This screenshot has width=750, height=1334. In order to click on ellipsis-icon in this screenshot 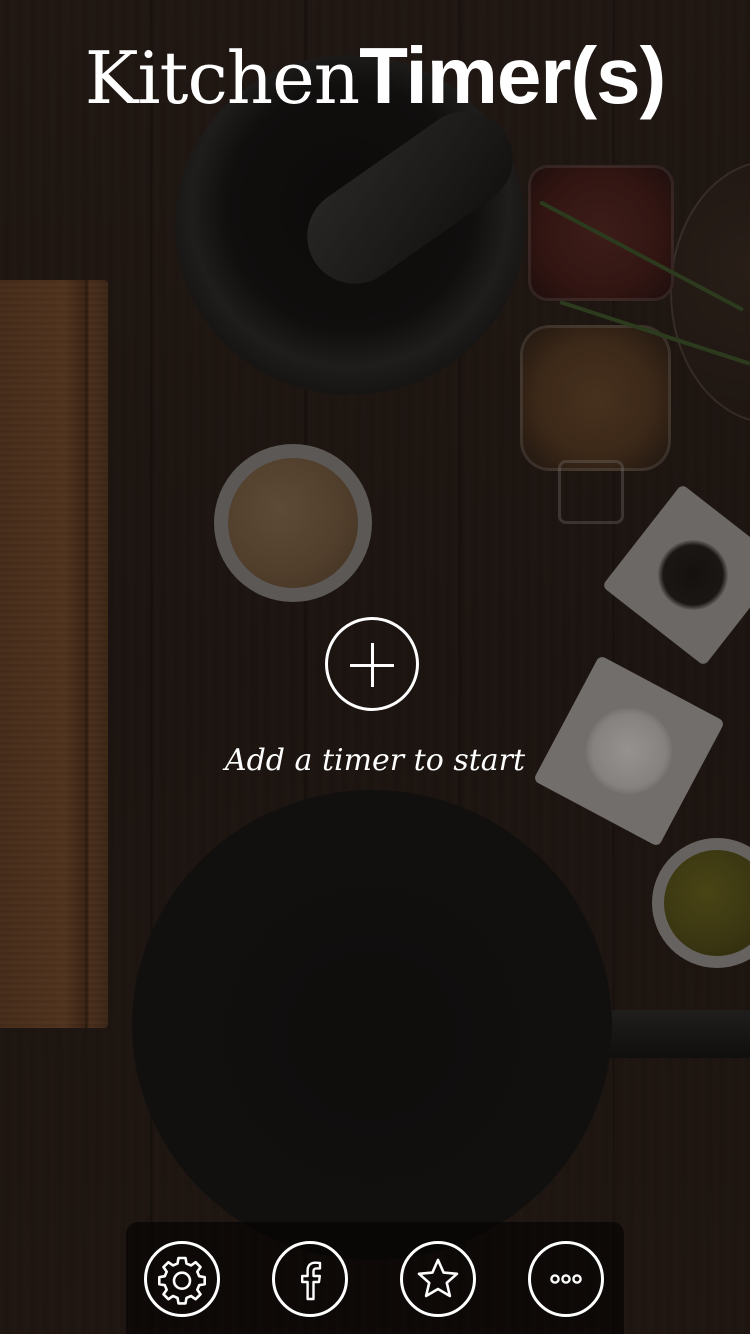, I will do `click(566, 1279)`.